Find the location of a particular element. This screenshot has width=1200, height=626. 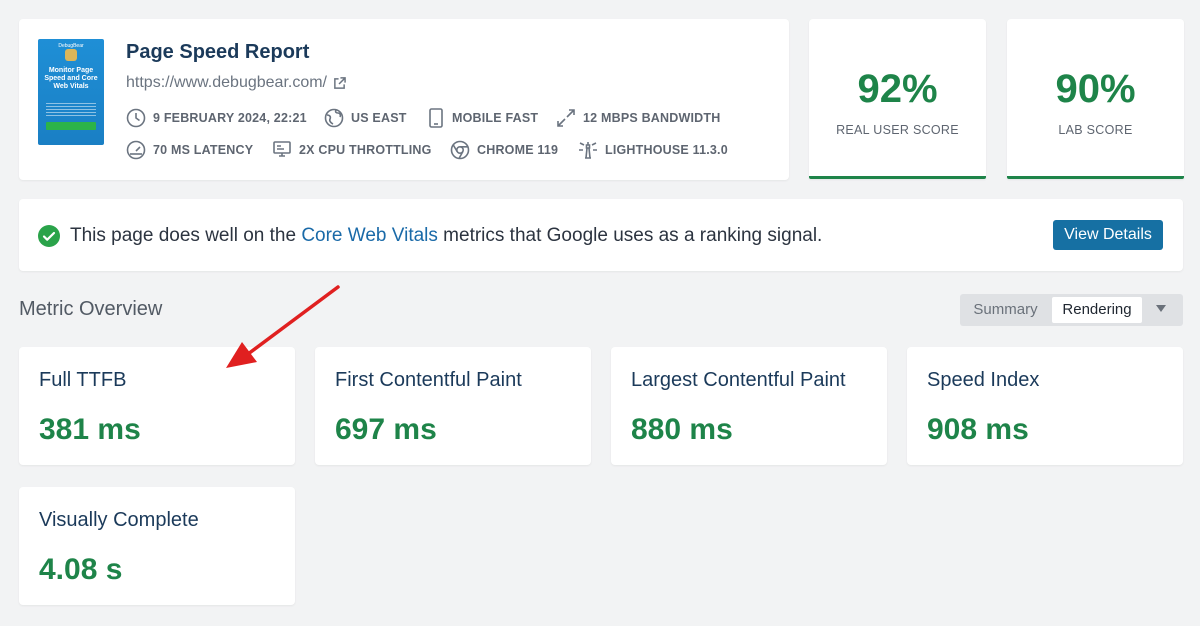

lighthouse-icon is located at coordinates (588, 150).